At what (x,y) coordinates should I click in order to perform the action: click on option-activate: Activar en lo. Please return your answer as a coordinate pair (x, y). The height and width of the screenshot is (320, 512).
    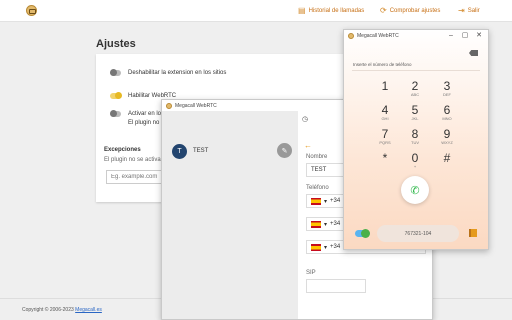
    Looking at the image, I should click on (136, 113).